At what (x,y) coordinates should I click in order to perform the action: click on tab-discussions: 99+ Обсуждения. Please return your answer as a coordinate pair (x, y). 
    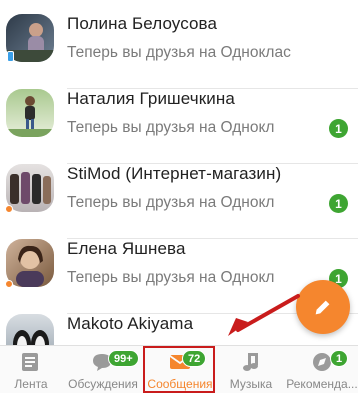
    Looking at the image, I should click on (103, 369).